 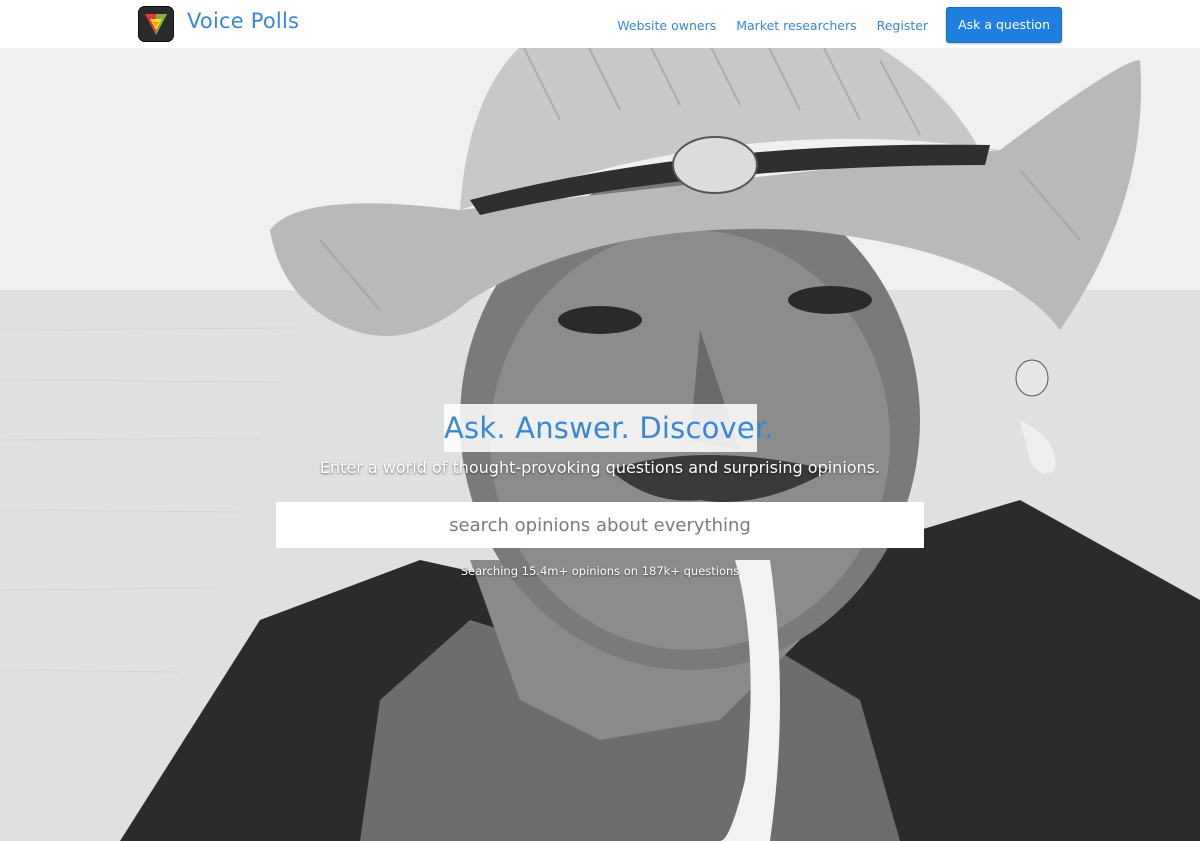 What do you see at coordinates (600, 525) in the screenshot?
I see `search-opinions-input` at bounding box center [600, 525].